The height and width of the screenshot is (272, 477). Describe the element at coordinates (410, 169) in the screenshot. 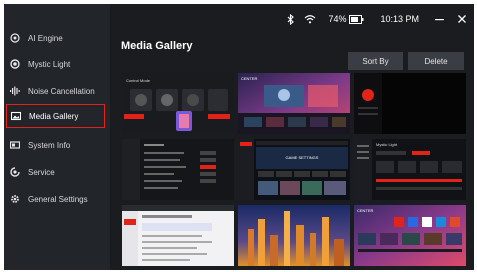

I see `gallery-thumbnail: Mystic Light` at that location.